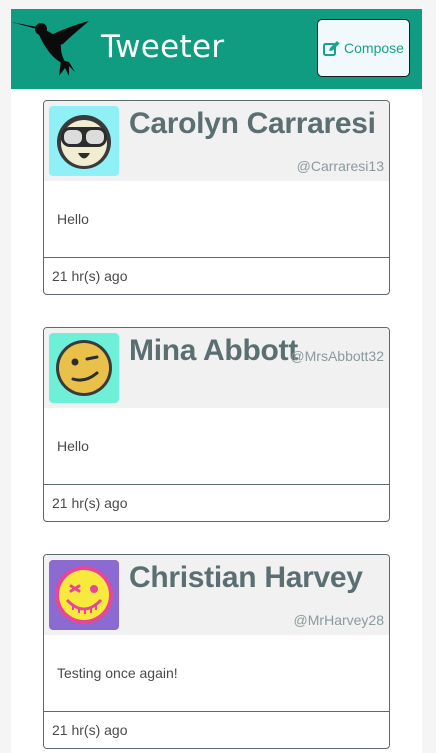 The width and height of the screenshot is (436, 753). Describe the element at coordinates (252, 124) in the screenshot. I see `author-name: Carolyn Carraresi` at that location.